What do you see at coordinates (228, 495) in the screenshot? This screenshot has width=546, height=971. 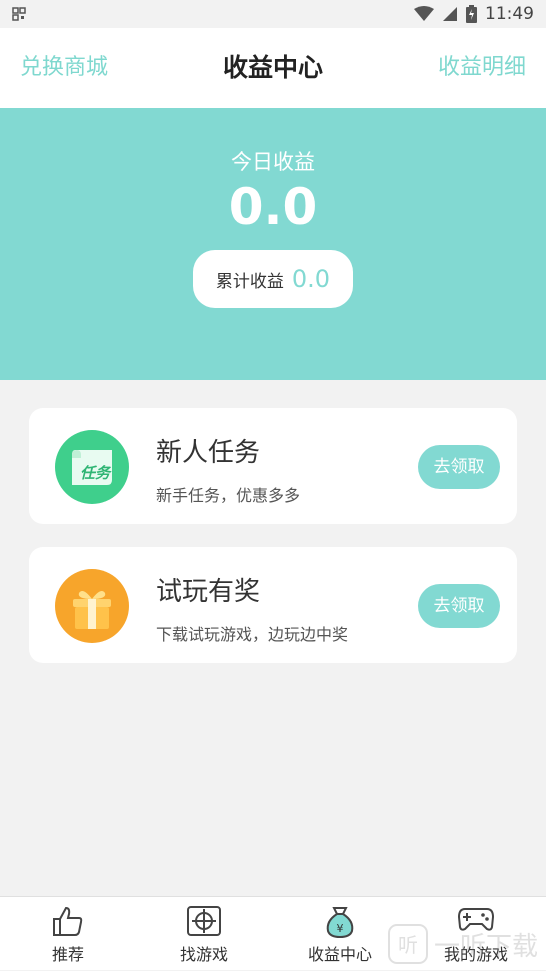 I see `task-subtitle: 新手任务，优惠多多` at bounding box center [228, 495].